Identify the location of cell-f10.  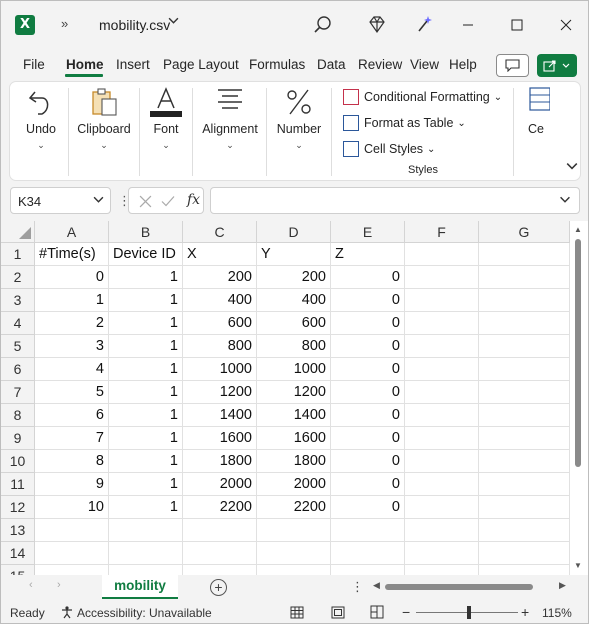
(442, 461).